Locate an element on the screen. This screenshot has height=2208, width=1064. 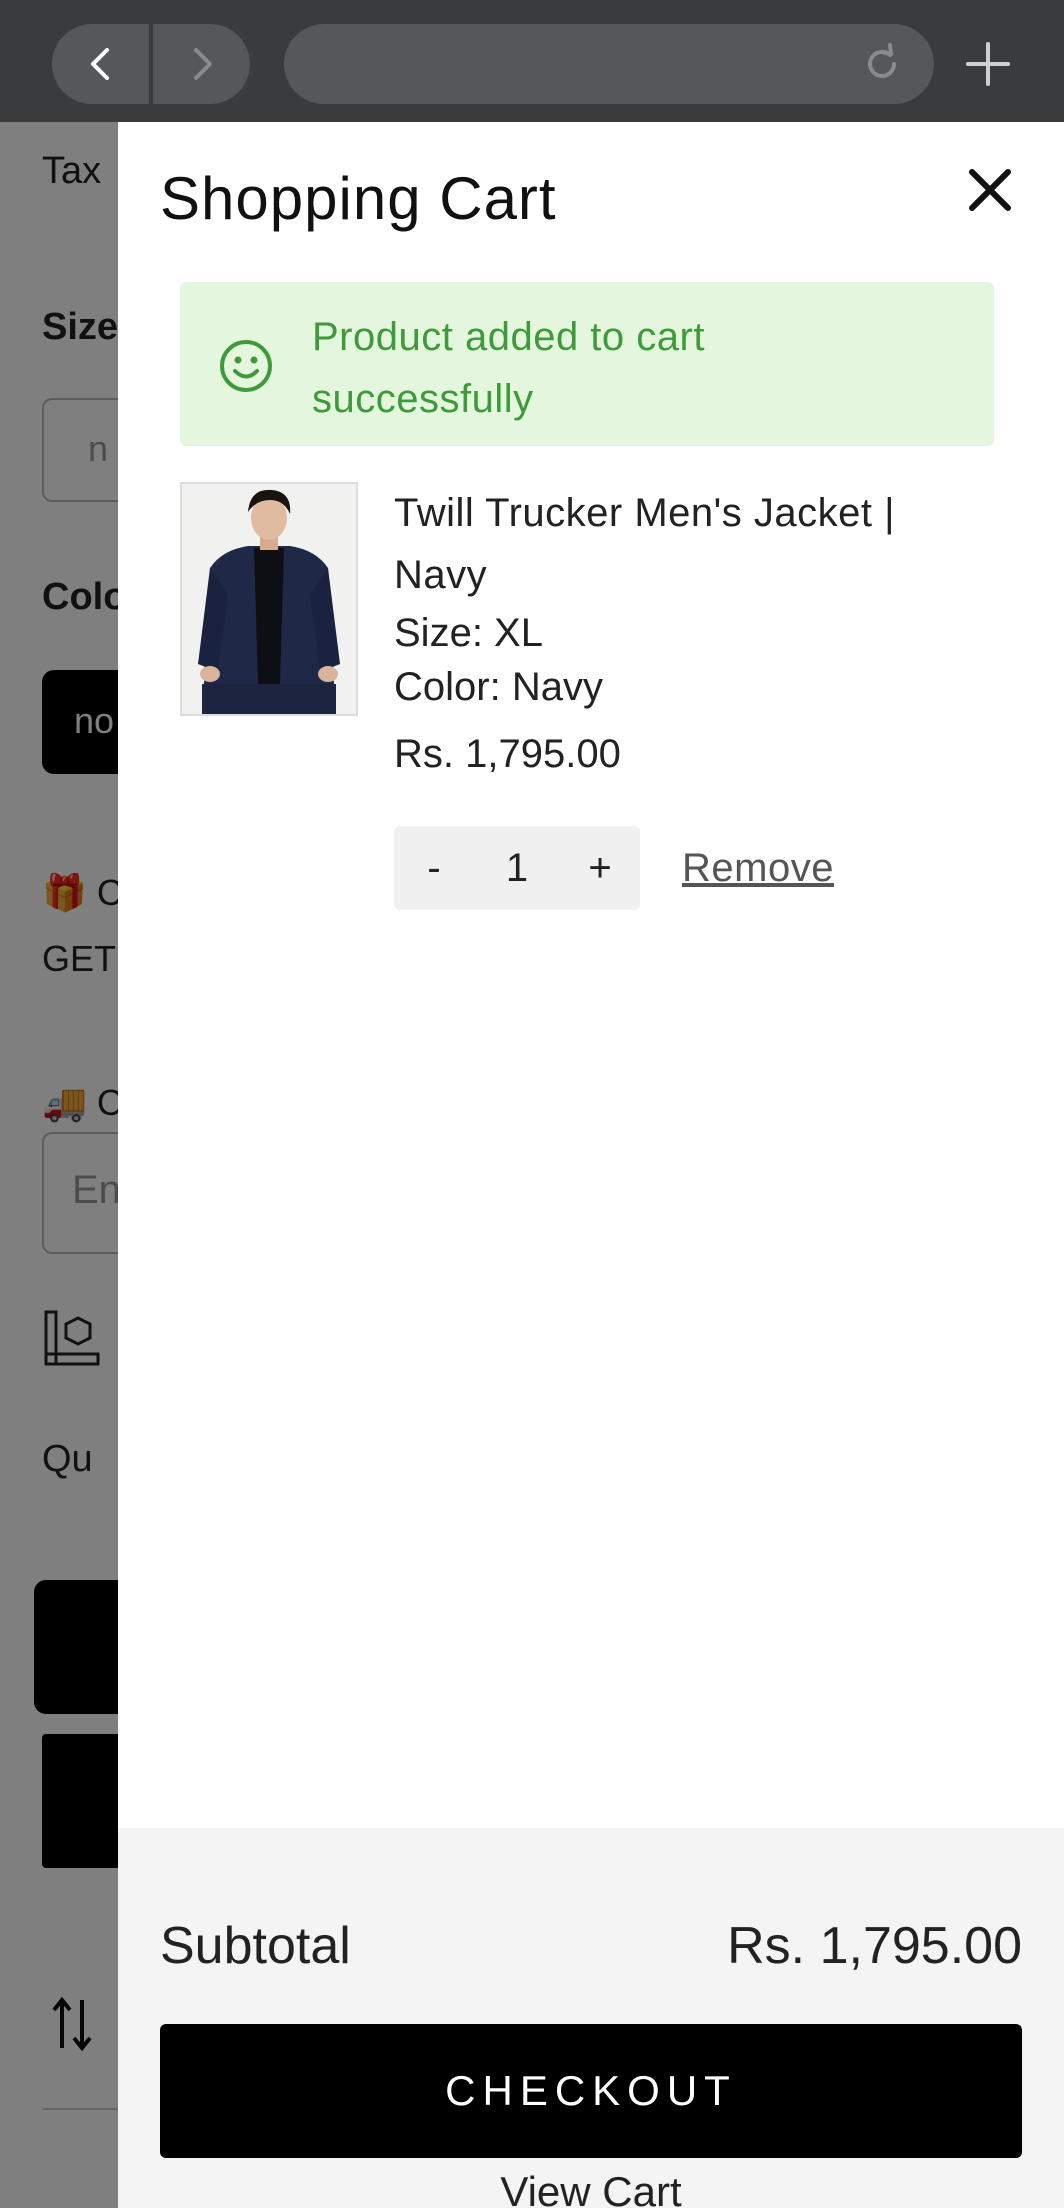
remove-link: Remove is located at coordinates (758, 868).